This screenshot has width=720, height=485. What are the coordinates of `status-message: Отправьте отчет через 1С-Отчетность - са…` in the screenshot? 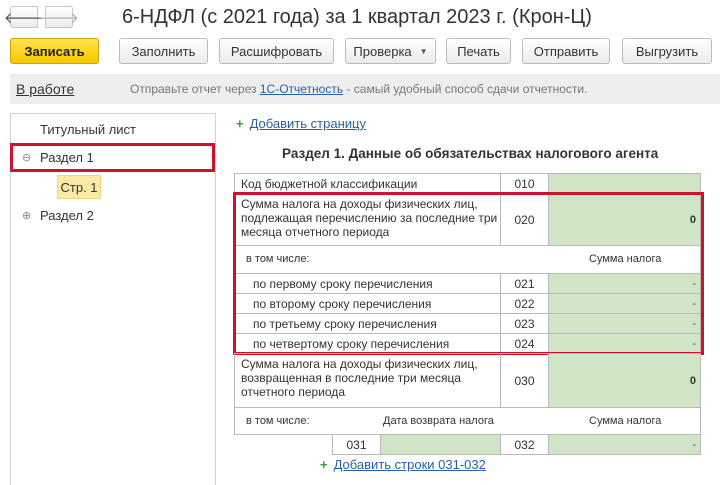 It's located at (358, 89).